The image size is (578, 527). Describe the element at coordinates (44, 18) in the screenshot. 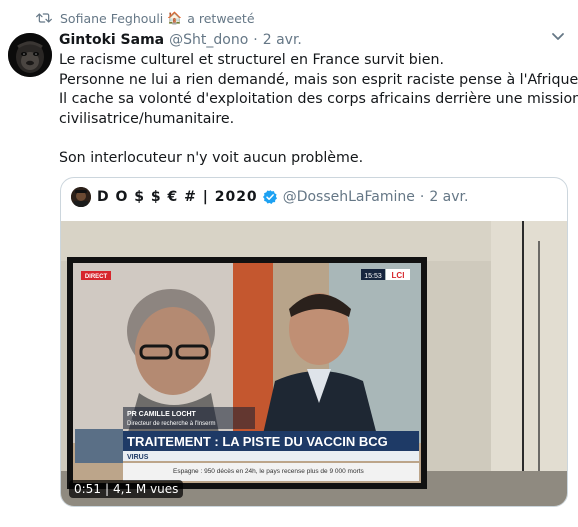

I see `retweet-icon` at that location.